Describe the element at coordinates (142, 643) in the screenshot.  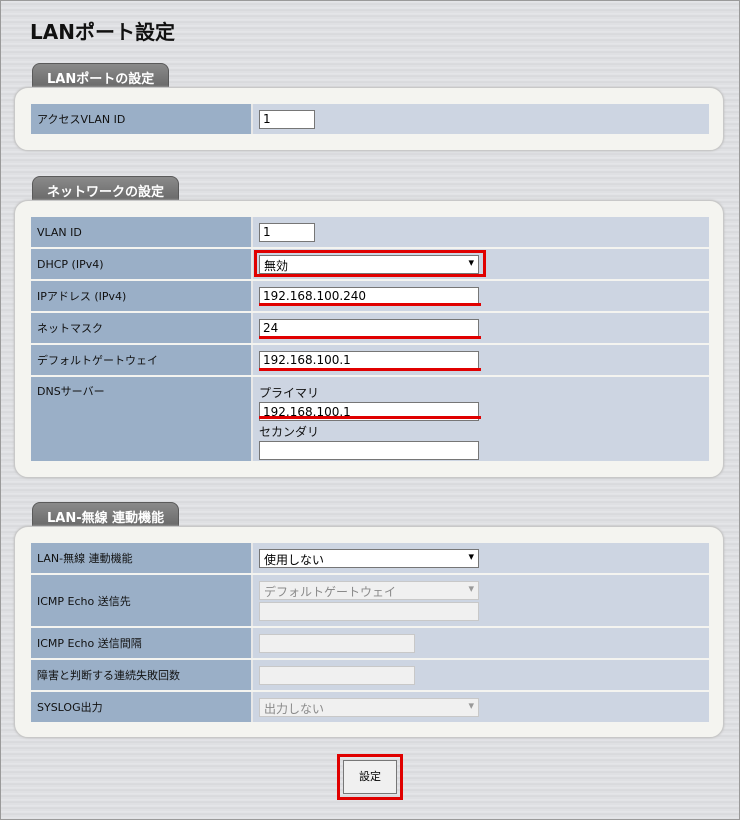
I see `label-icmp-interval: ICMP Echo 送信間隔` at that location.